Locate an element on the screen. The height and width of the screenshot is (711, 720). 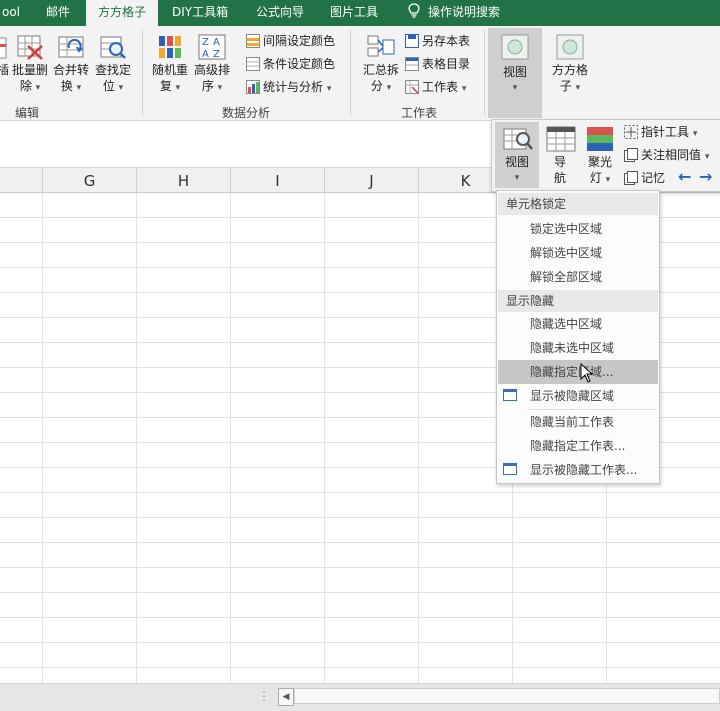
navigation-button: 导 航 is located at coordinates (560, 154).